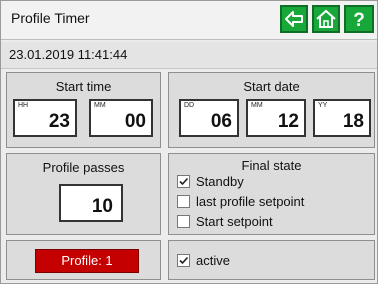 The height and width of the screenshot is (284, 378). Describe the element at coordinates (189, 55) in the screenshot. I see `datetime-bar: 23.01.2019 11:41:44` at that location.